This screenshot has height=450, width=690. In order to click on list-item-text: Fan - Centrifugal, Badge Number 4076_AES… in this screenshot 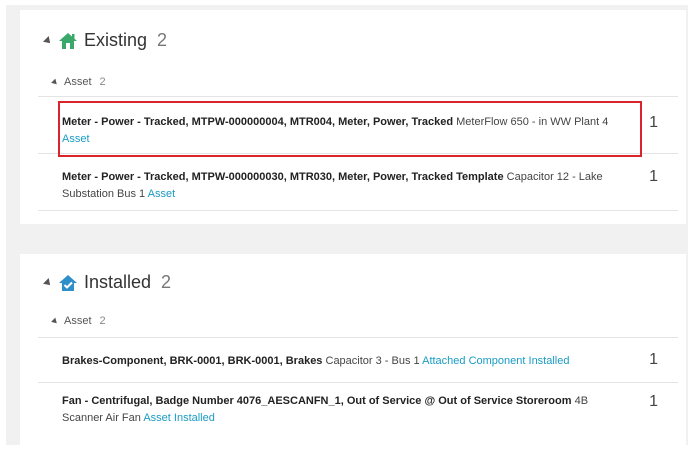, I will do `click(342, 410)`.